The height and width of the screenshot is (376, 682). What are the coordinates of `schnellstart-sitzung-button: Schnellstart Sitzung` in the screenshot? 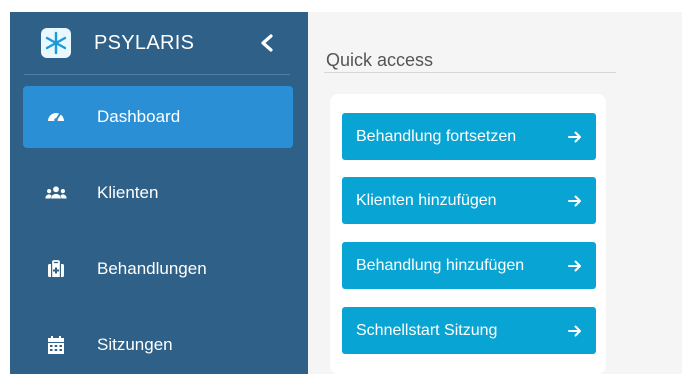 It's located at (469, 330).